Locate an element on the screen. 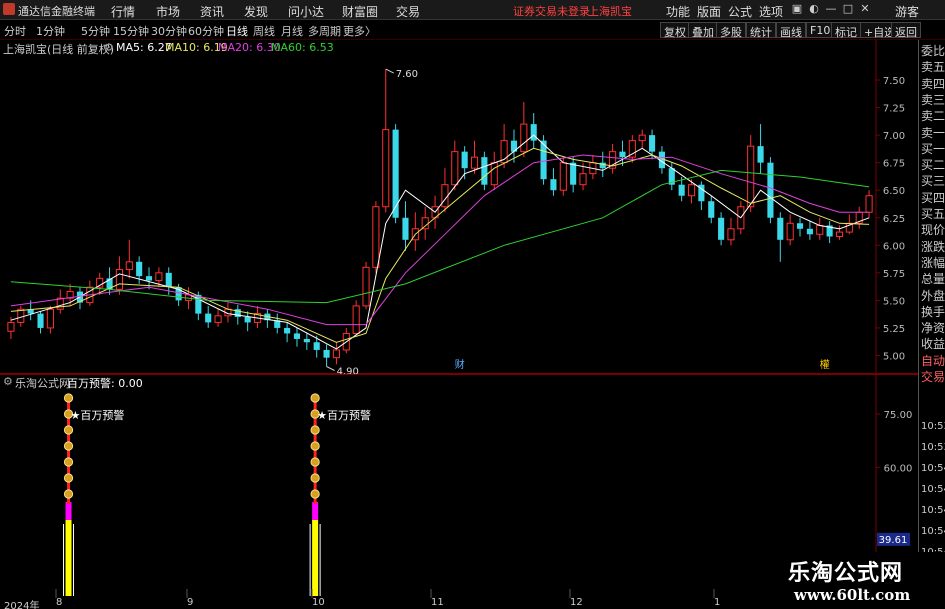  guest-login: 游客 is located at coordinates (907, 11).